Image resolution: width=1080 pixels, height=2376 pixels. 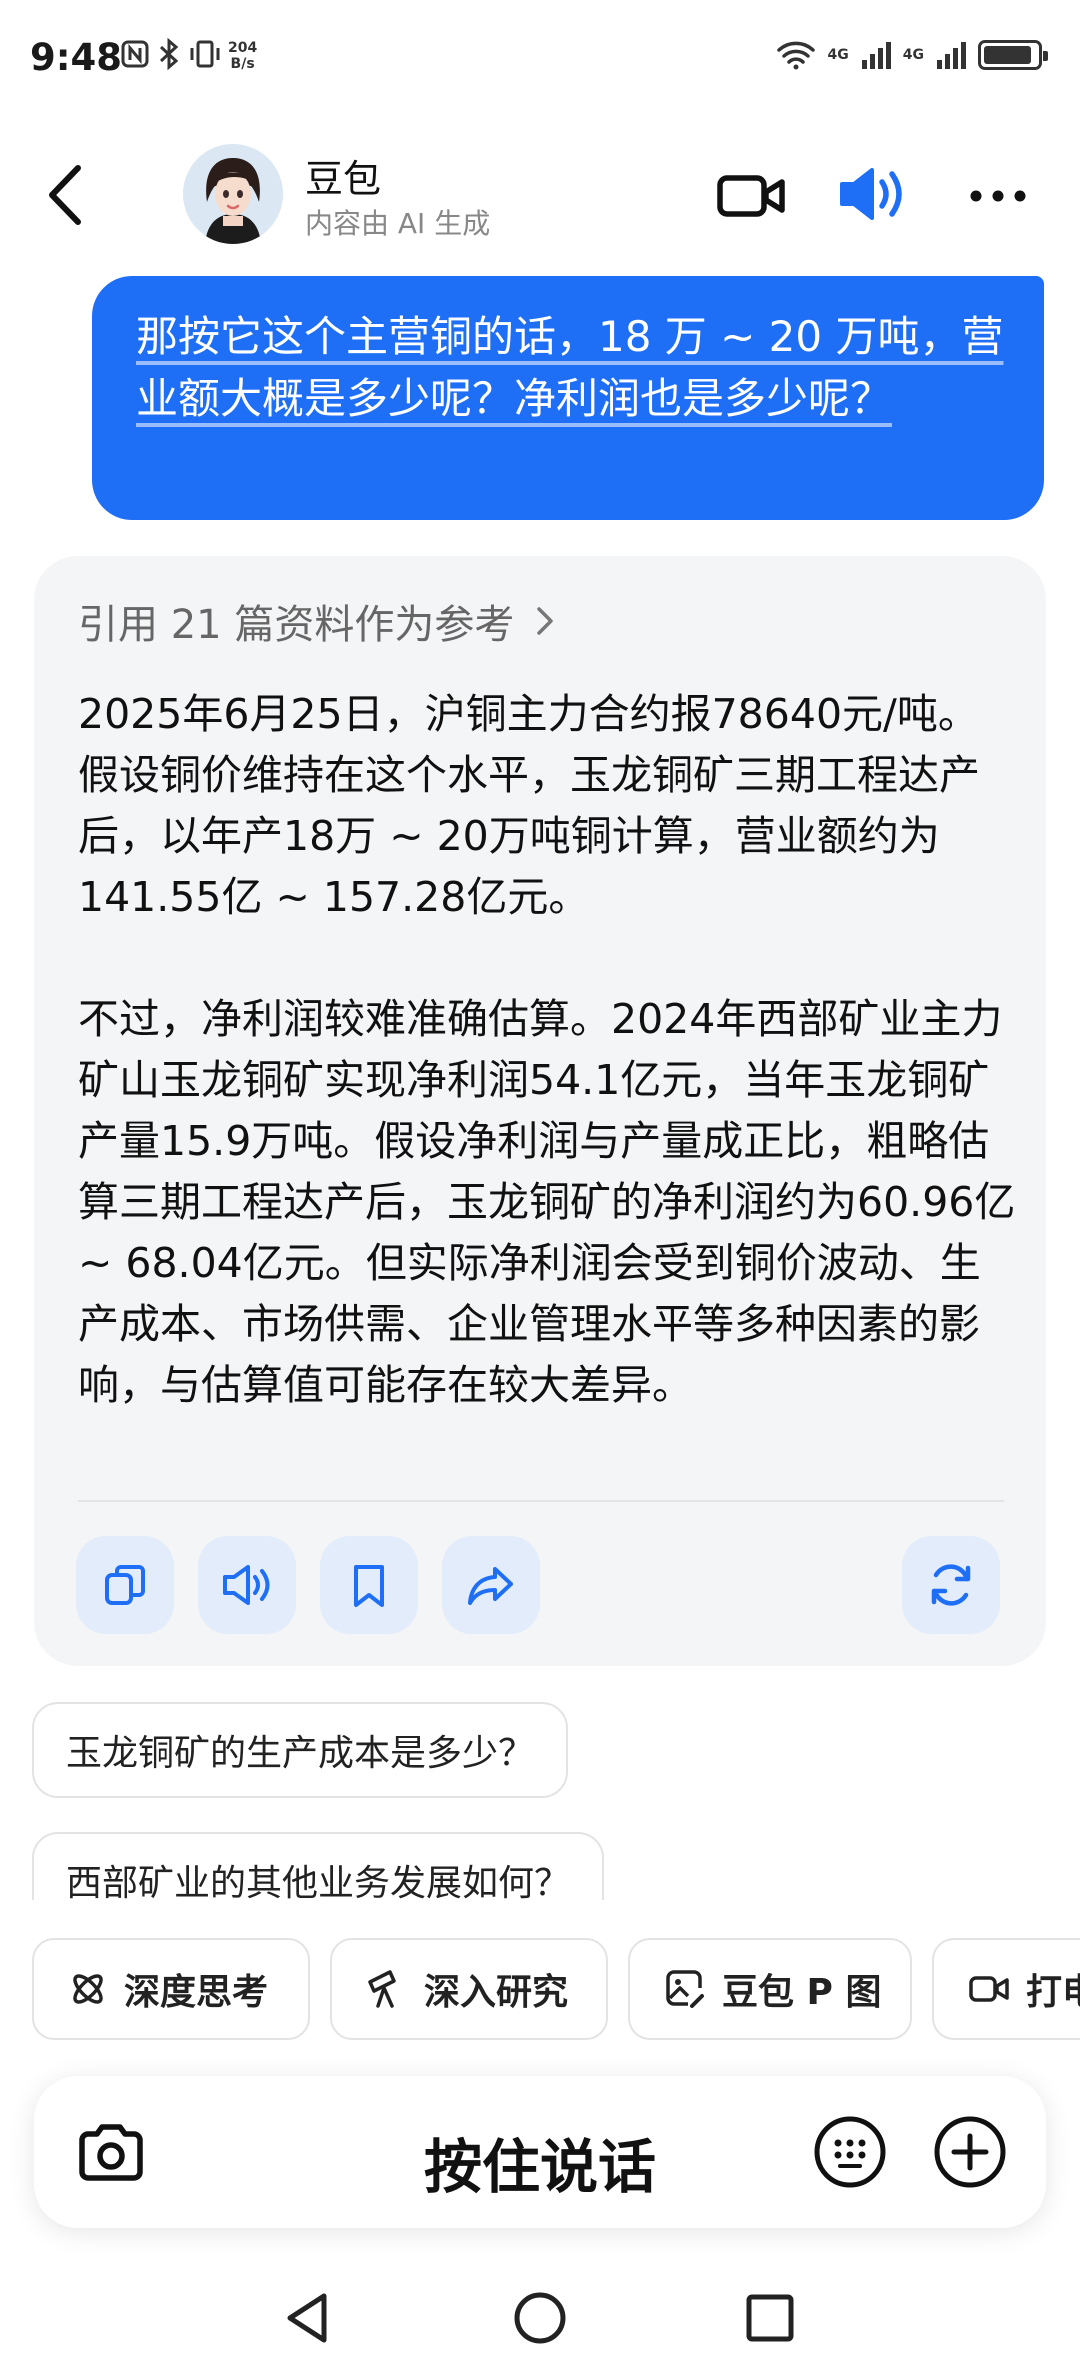 What do you see at coordinates (1053, 1992) in the screenshot?
I see `skill-label: 打电话` at bounding box center [1053, 1992].